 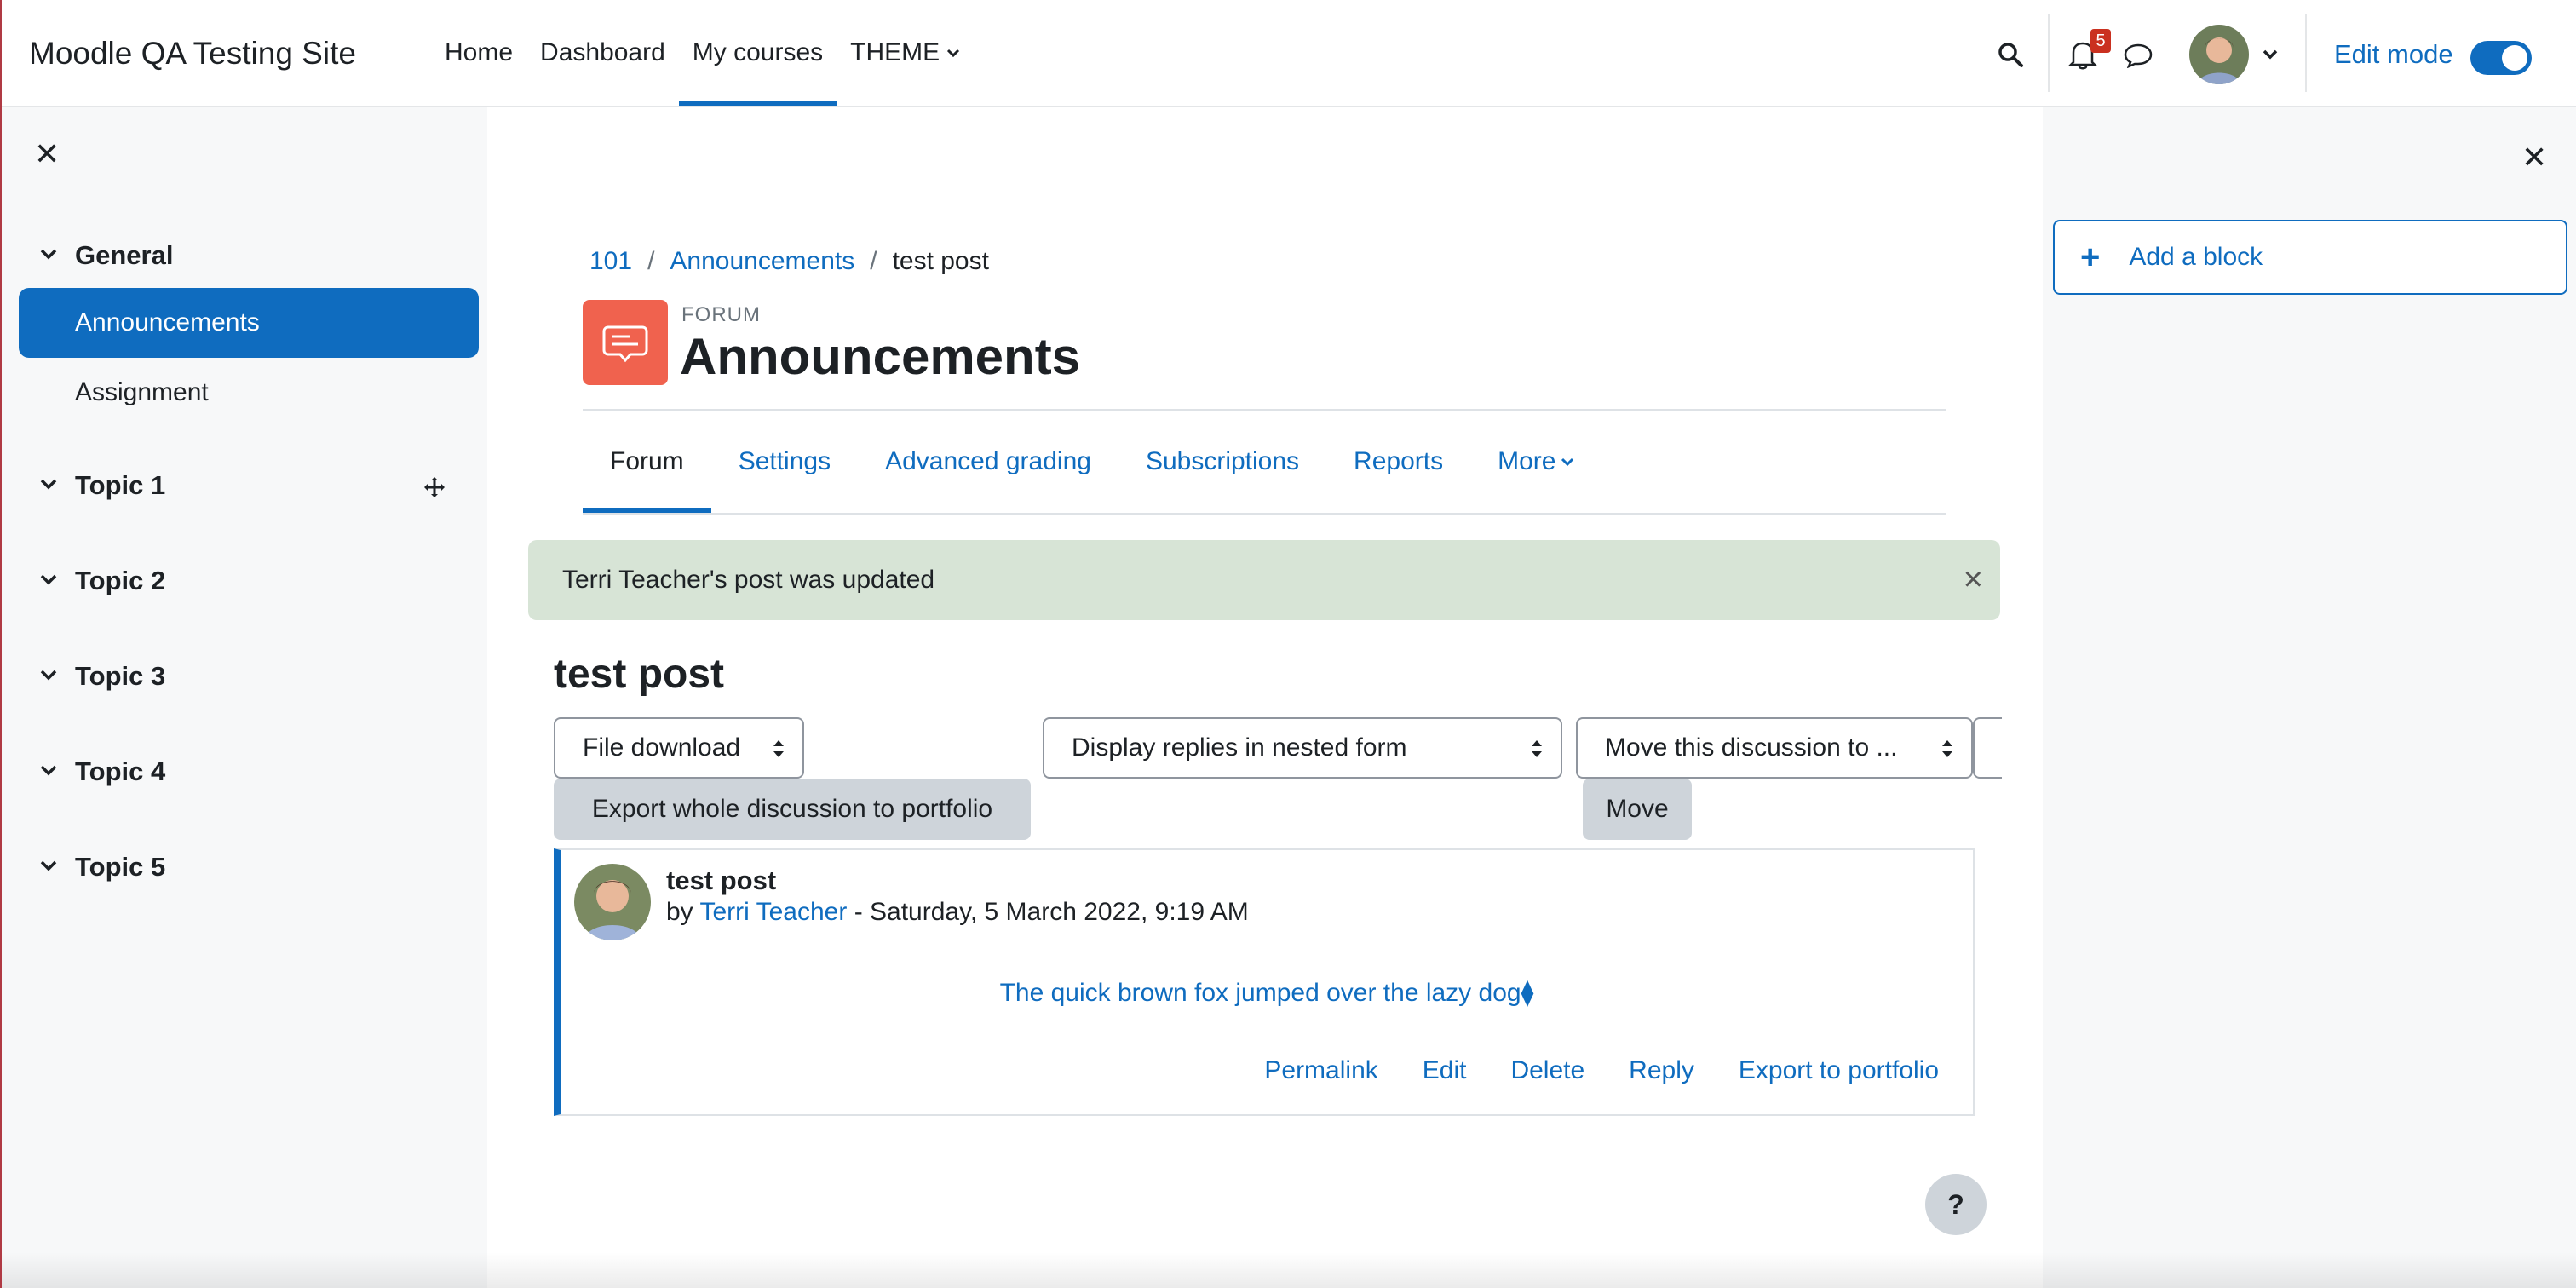 What do you see at coordinates (1288, 1270) in the screenshot?
I see `bottom-shadow` at bounding box center [1288, 1270].